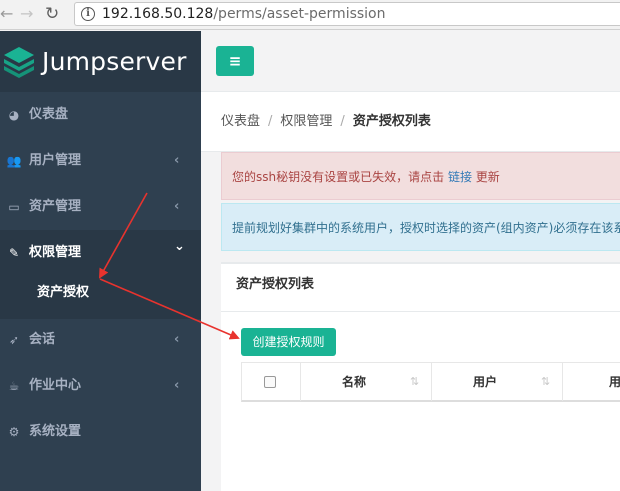 The width and height of the screenshot is (620, 491). What do you see at coordinates (88, 14) in the screenshot?
I see `info-icon: i` at bounding box center [88, 14].